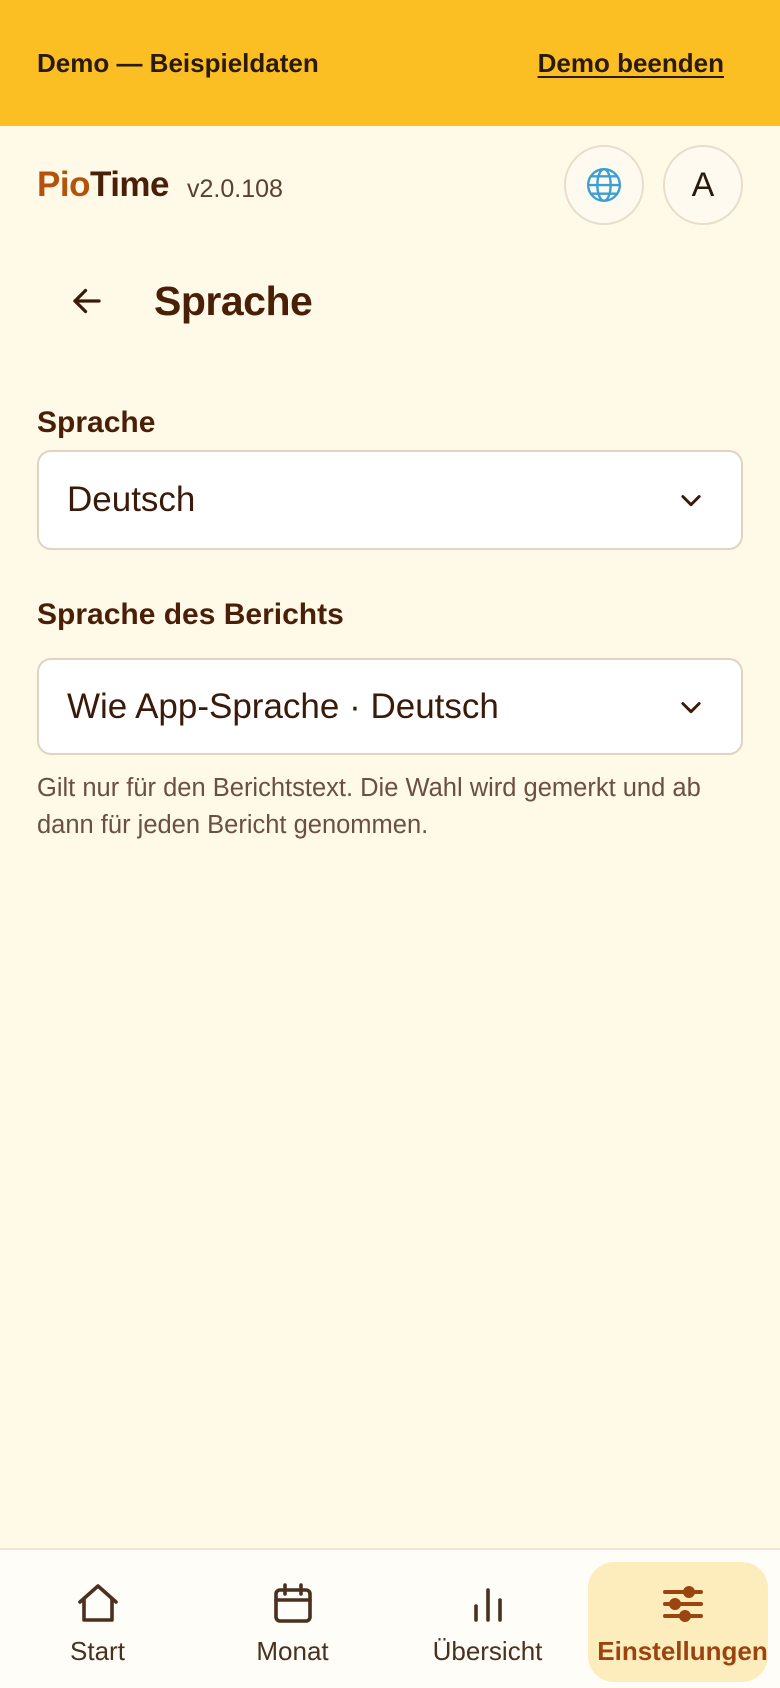  I want to click on brand-pio: Pio, so click(63, 184).